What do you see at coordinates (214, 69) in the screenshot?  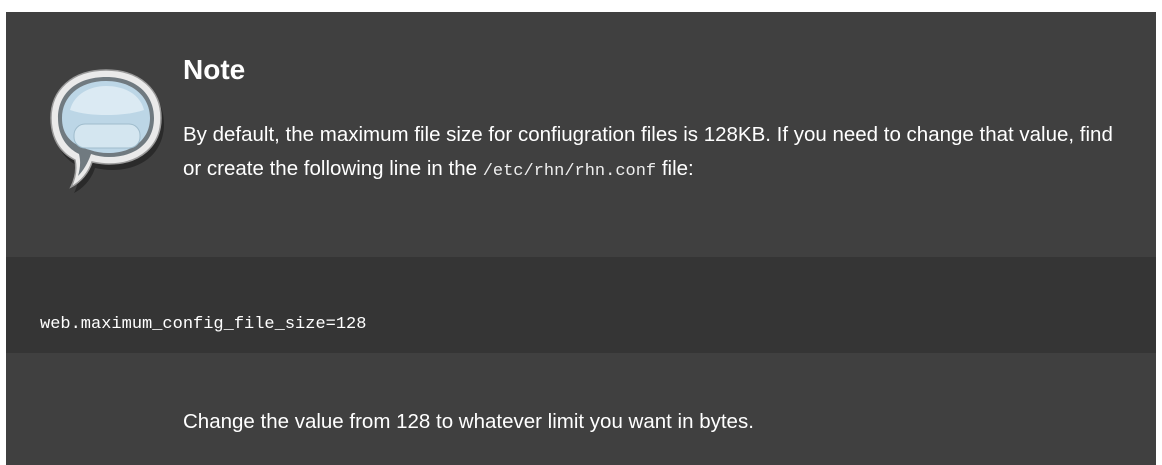 I see `note-title: Note` at bounding box center [214, 69].